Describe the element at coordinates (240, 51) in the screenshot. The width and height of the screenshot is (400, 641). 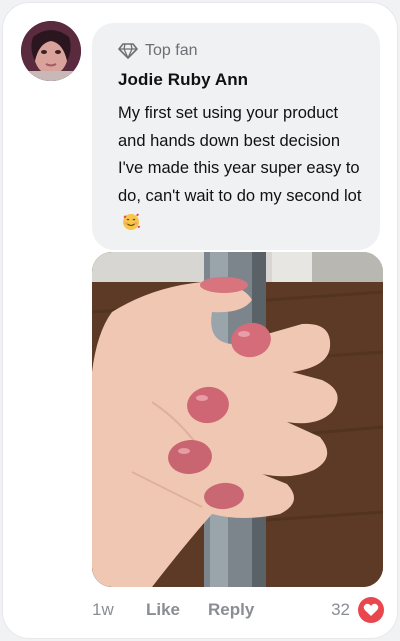
I see `top-fan-badge: Top fan` at that location.